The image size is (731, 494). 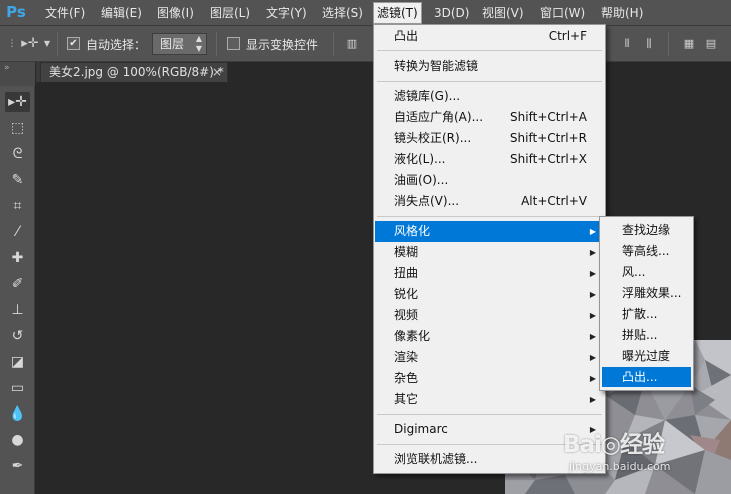 What do you see at coordinates (406, 36) in the screenshot?
I see `menu-item-label: 凸出` at bounding box center [406, 36].